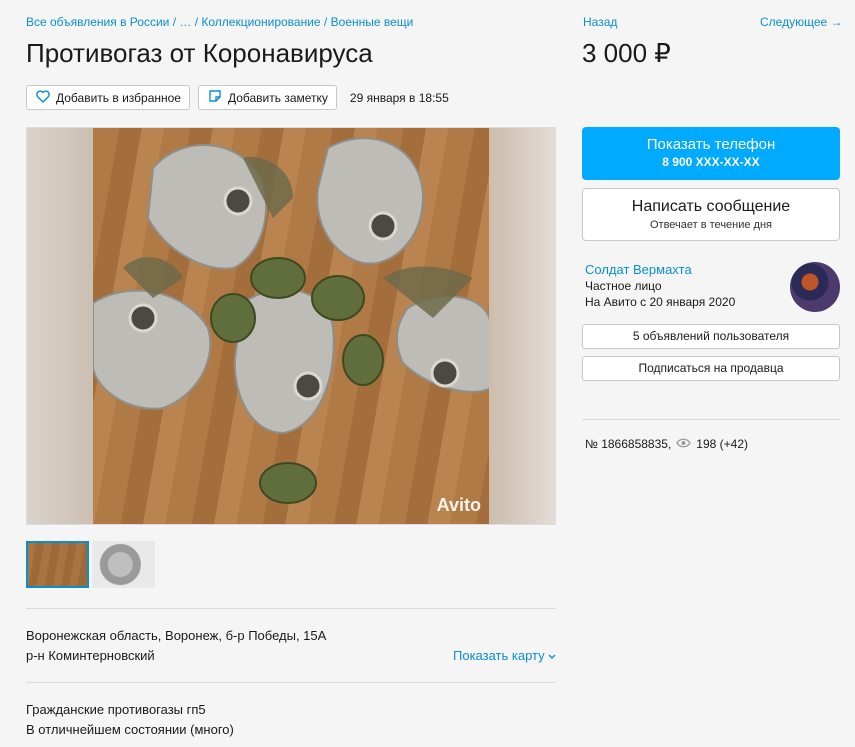 The image size is (855, 747). What do you see at coordinates (458, 505) in the screenshot?
I see `avito-watermark: Avito` at bounding box center [458, 505].